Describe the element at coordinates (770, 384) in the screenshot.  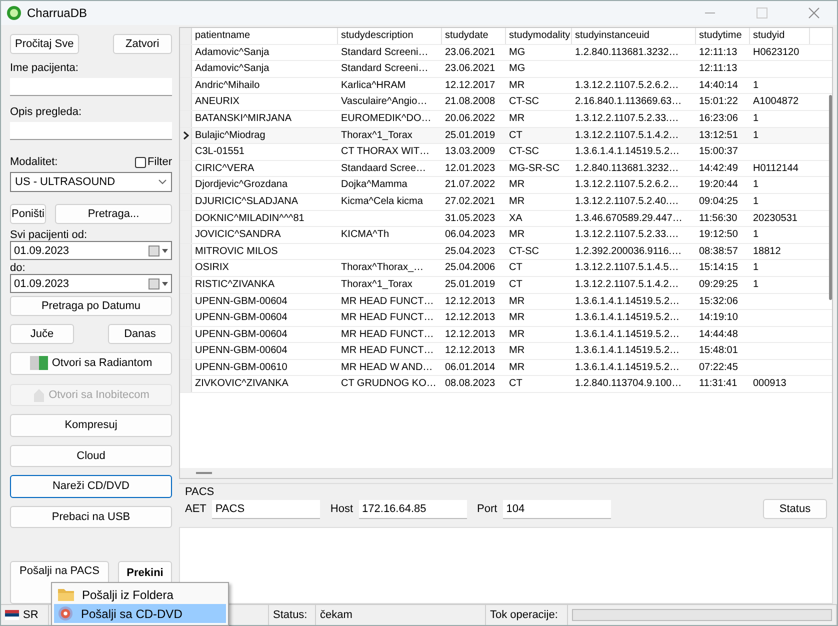
I see `table-cell-text: 000913` at that location.